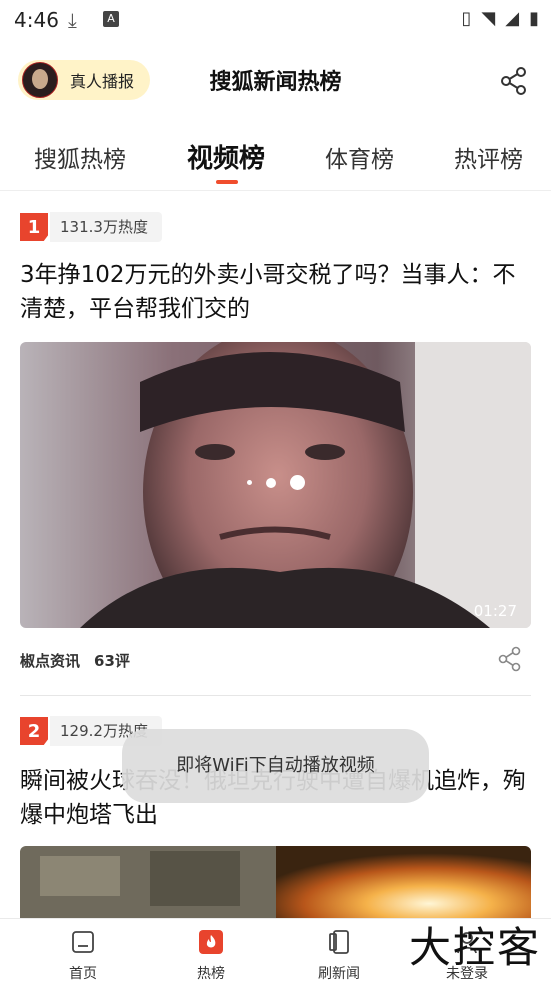 The image size is (551, 987). I want to click on nav-label: 首页, so click(83, 974).